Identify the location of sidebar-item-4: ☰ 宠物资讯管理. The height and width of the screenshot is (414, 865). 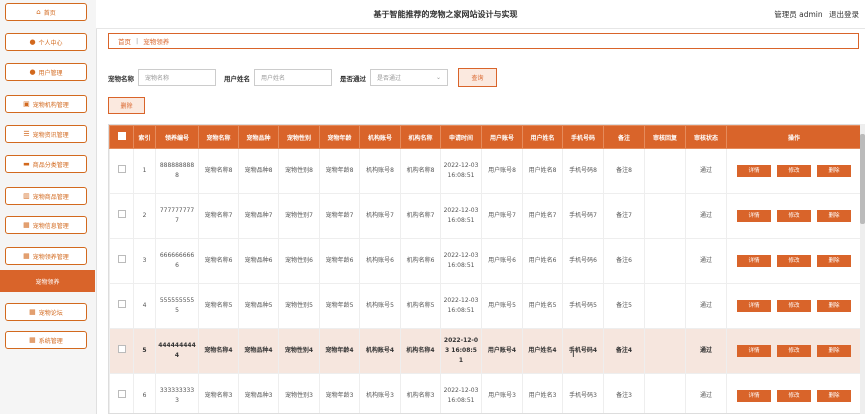
(46, 134).